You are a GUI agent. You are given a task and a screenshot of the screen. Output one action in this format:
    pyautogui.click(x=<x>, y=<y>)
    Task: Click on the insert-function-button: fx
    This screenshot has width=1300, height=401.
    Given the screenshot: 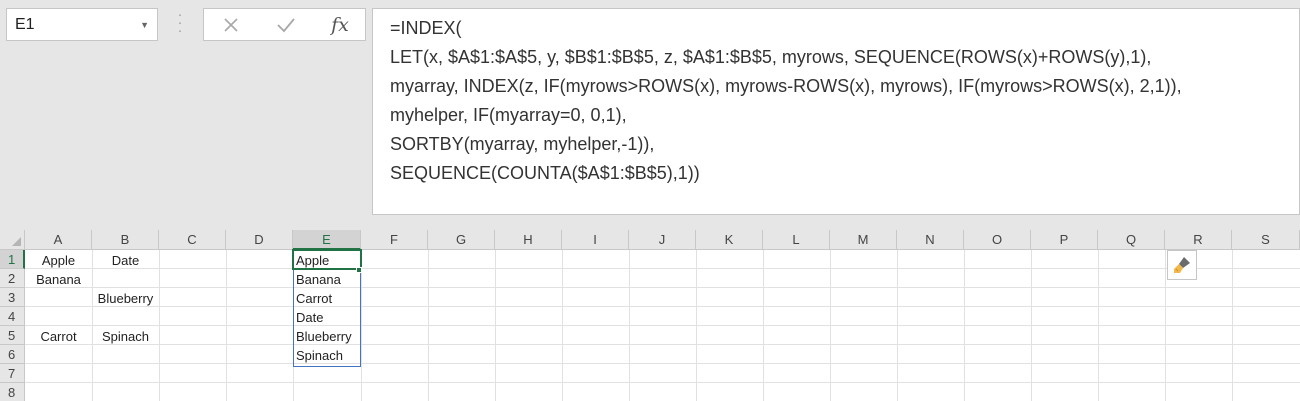 What is the action you would take?
    pyautogui.click(x=340, y=25)
    